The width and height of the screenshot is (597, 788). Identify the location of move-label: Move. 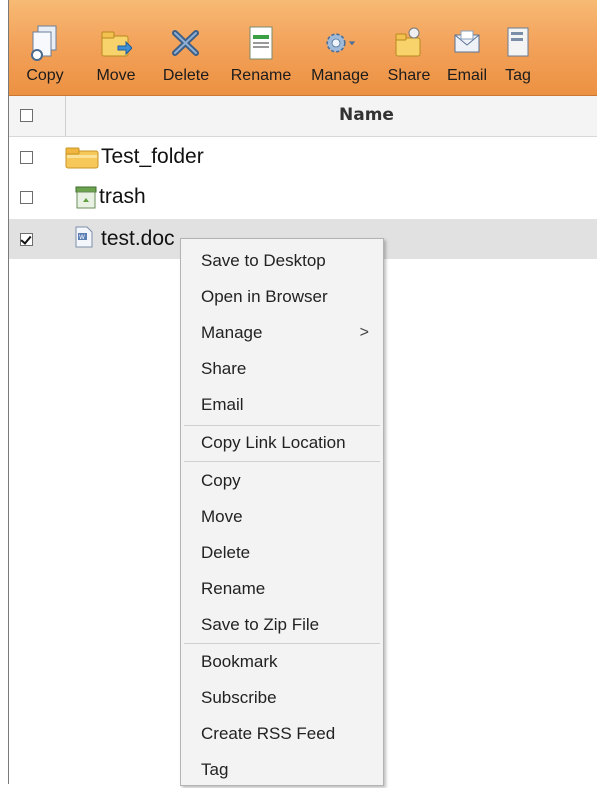
(116, 75).